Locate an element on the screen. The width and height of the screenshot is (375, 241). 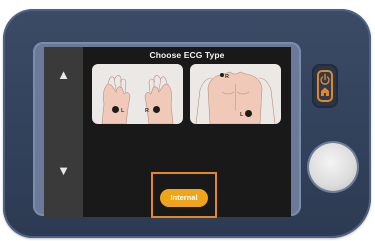
arrow-down-icon: ▼ is located at coordinates (63, 171).